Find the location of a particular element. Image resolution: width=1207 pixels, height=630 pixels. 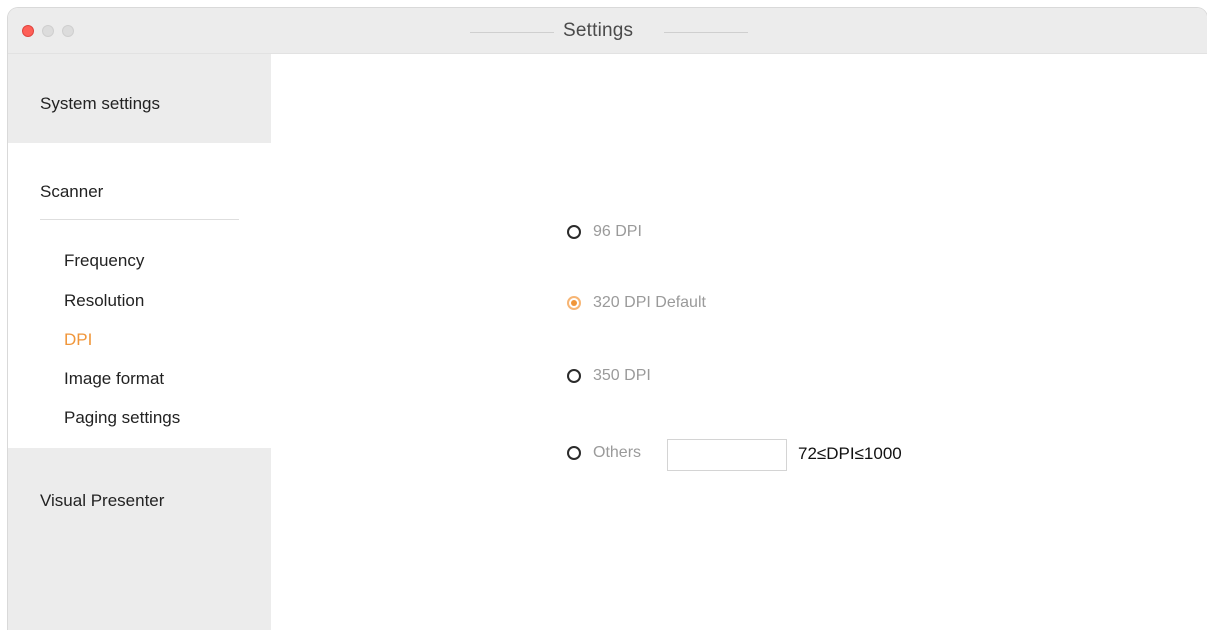

sidebar-item-system-settings: System settings is located at coordinates (100, 104).